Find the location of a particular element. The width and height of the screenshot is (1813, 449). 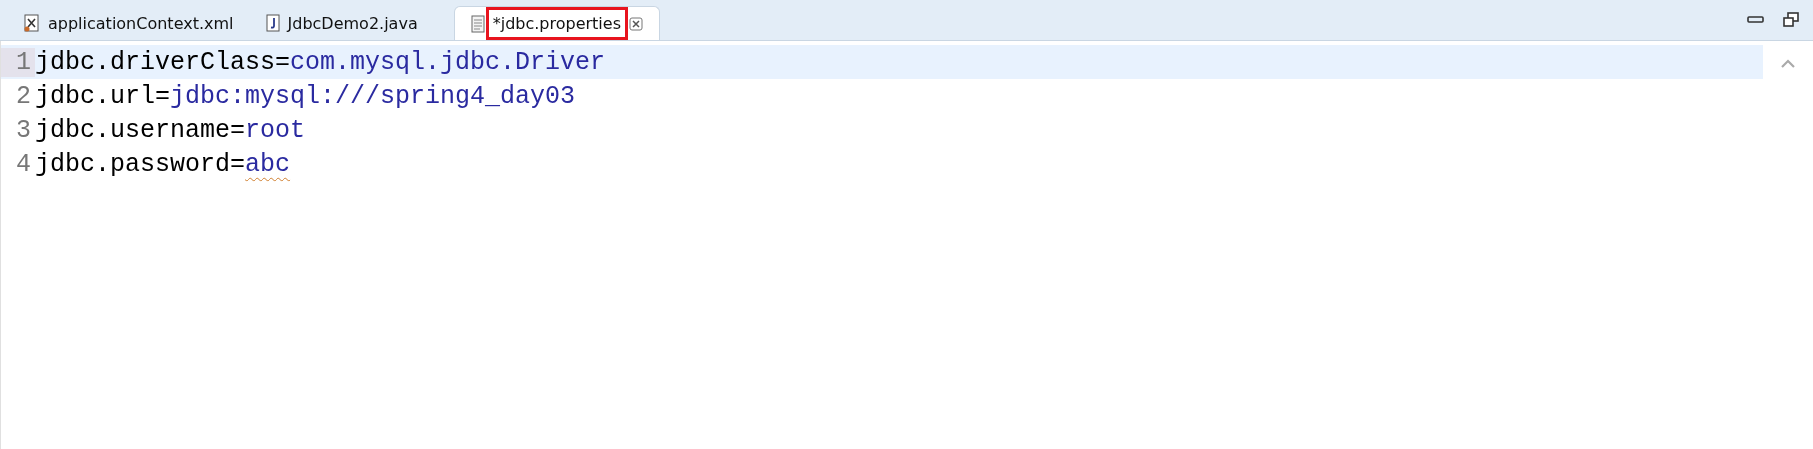

editor-tab: *jdbc.properties is located at coordinates (556, 23).